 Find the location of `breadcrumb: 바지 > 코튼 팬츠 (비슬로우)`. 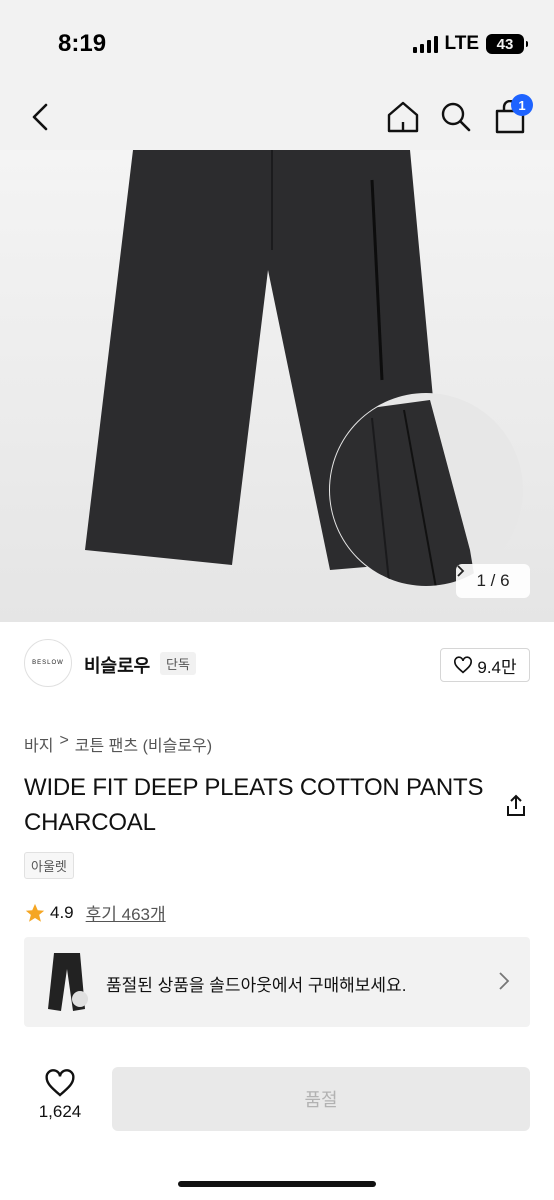

breadcrumb: 바지 > 코튼 팬츠 (비슬로우) is located at coordinates (118, 744).